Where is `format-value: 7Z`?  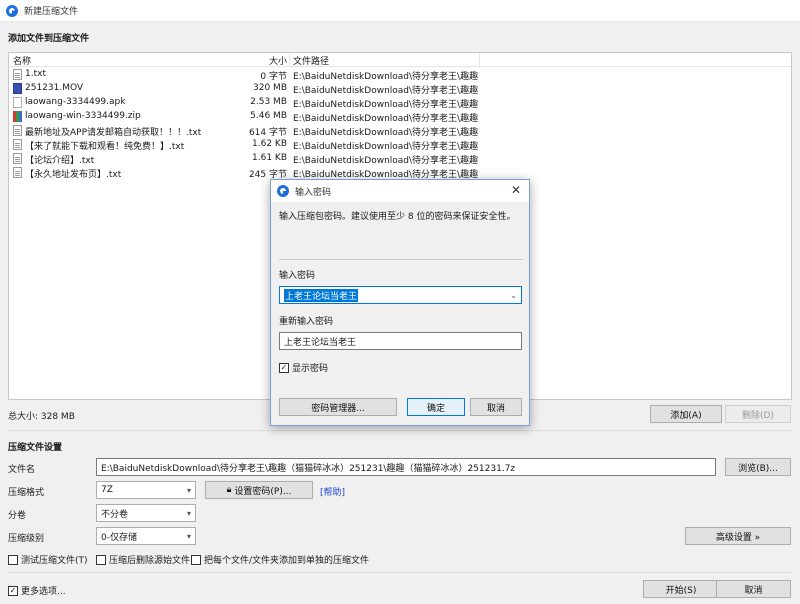 format-value: 7Z is located at coordinates (107, 490).